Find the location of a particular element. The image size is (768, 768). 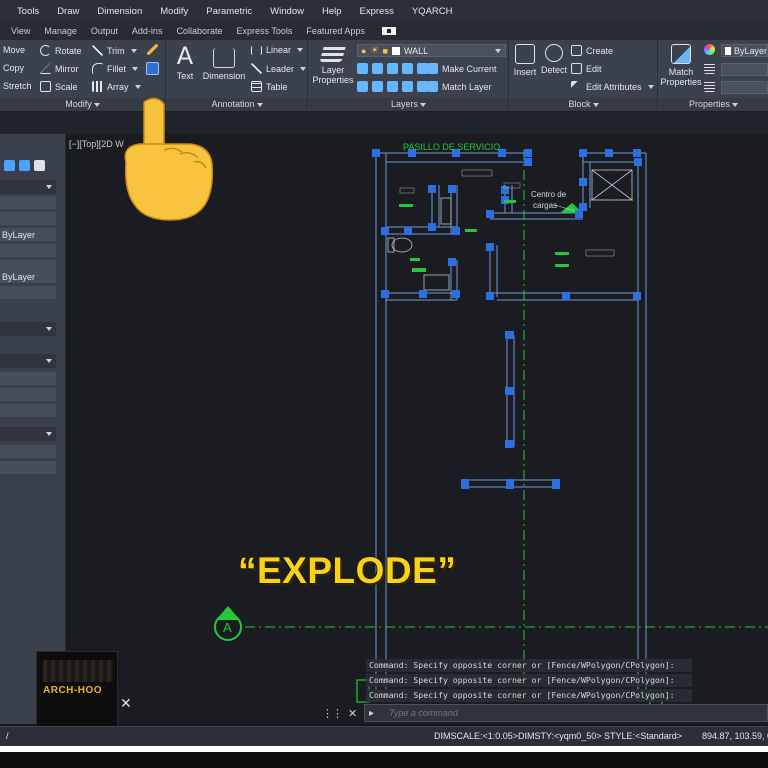

layers-panel-title: Layers is located at coordinates (408, 104).